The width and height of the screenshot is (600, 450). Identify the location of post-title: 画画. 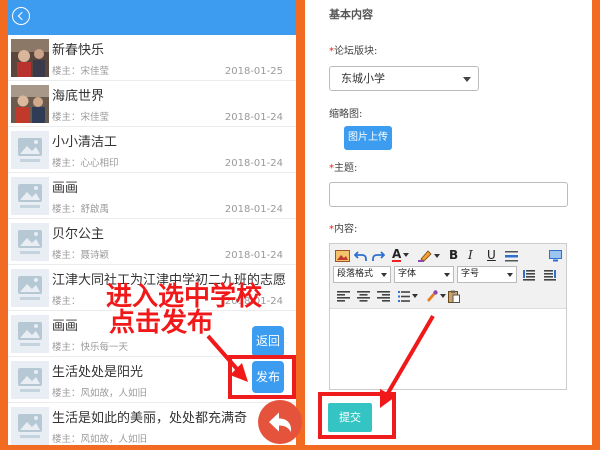
(65, 188).